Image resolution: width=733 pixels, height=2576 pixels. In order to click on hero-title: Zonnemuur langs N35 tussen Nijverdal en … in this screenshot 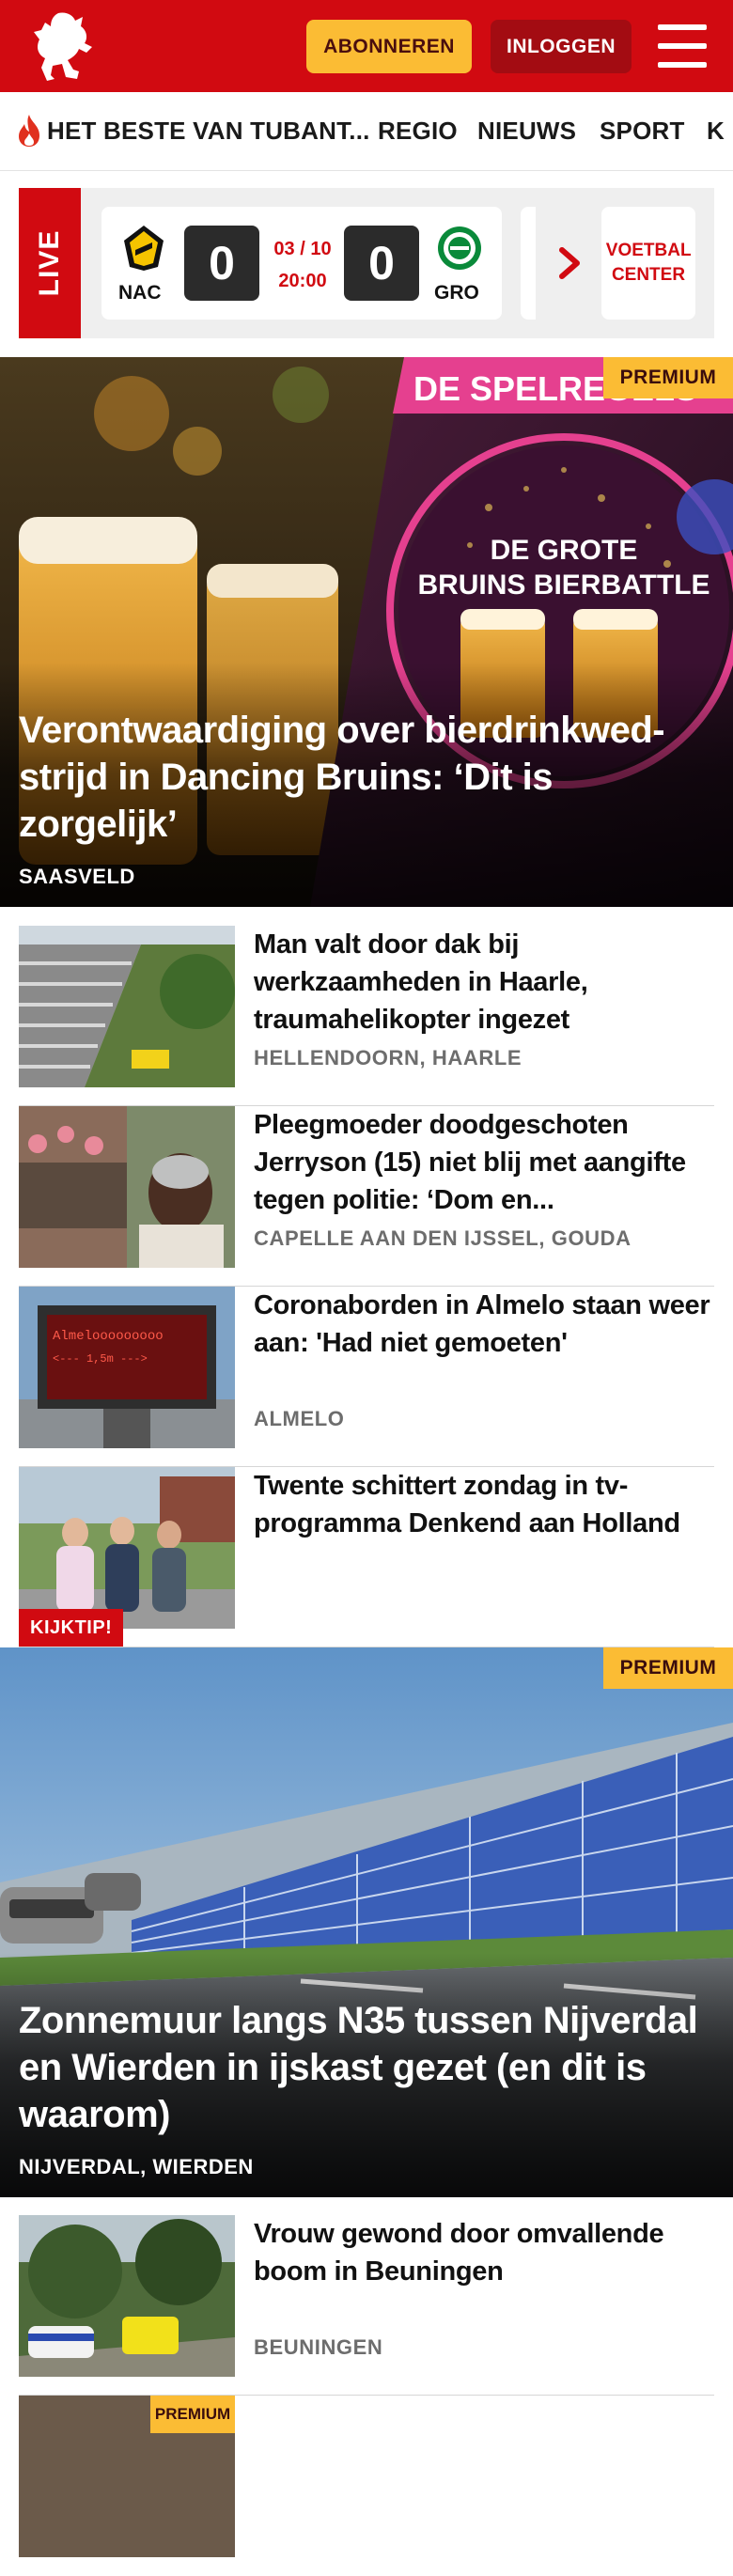, I will do `click(366, 2067)`.